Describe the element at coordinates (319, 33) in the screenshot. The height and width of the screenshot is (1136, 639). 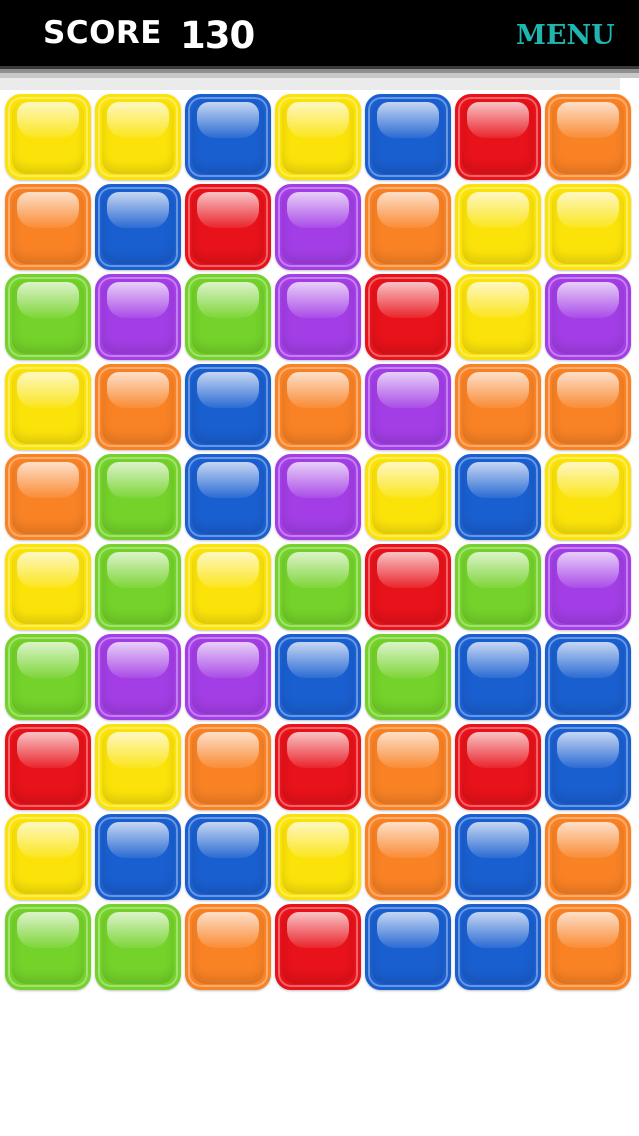
I see `top-bar: SCORE 130 MENU` at that location.